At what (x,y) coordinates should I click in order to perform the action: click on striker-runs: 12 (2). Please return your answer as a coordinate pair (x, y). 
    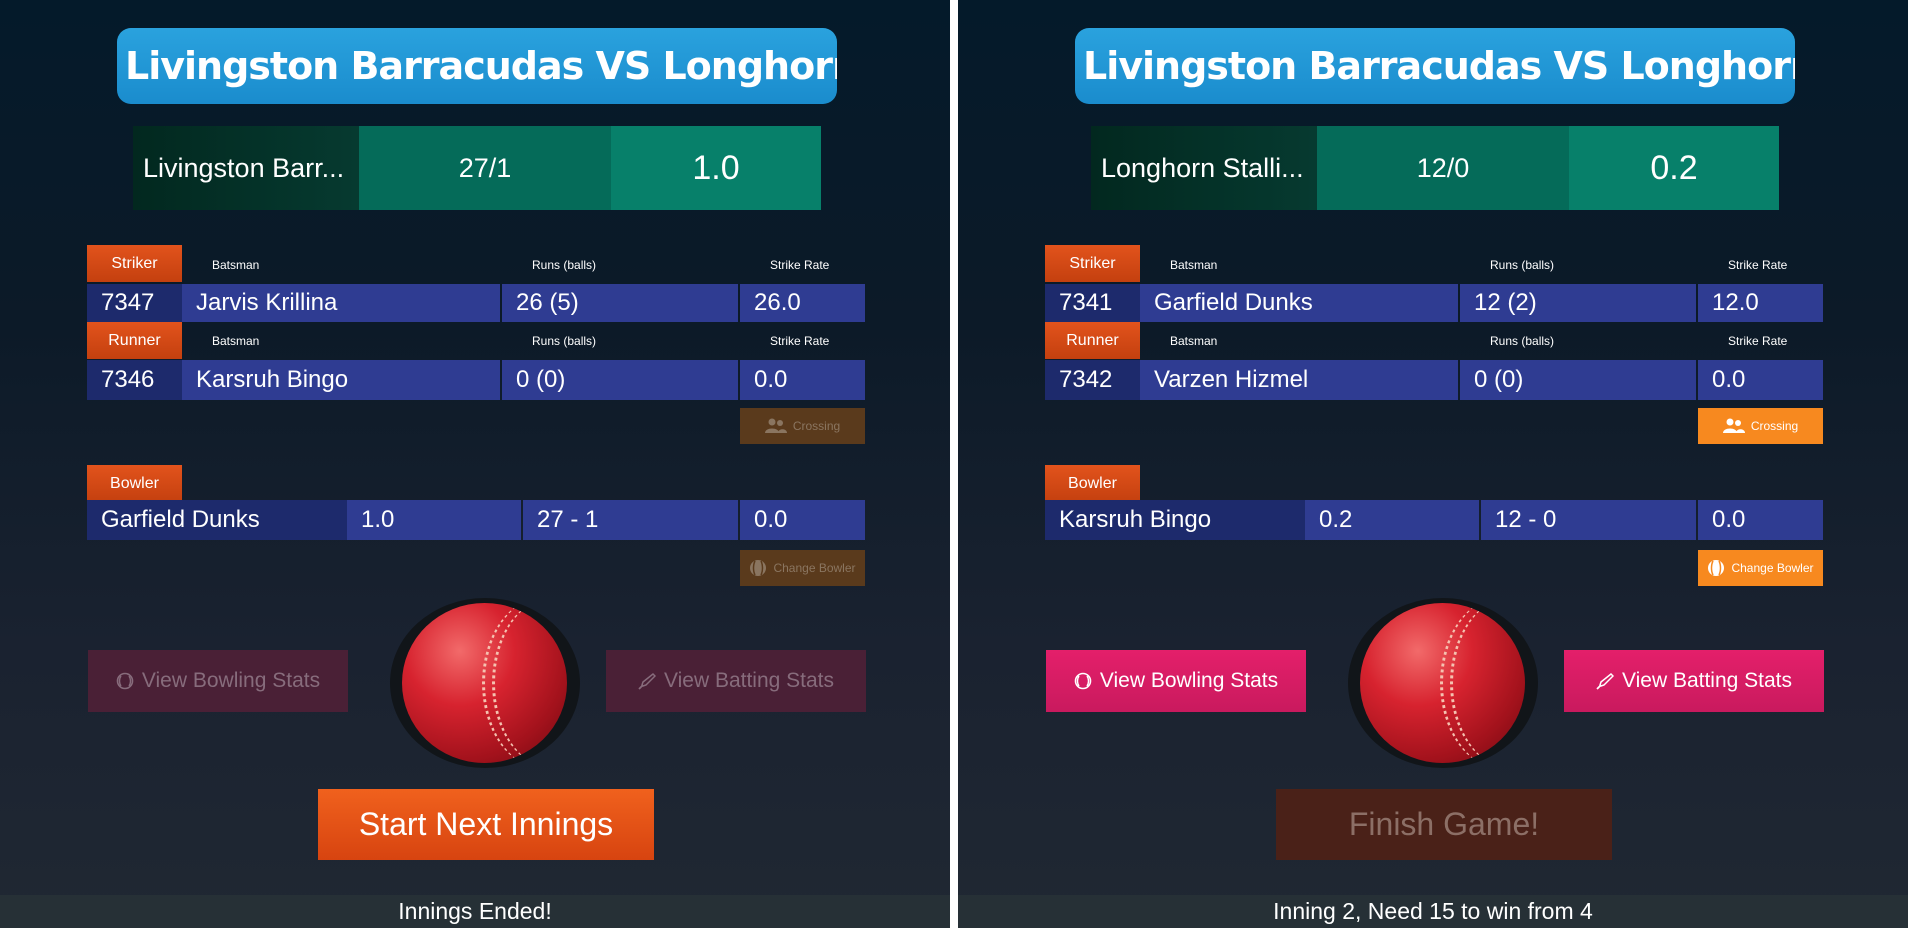
    Looking at the image, I should click on (1578, 303).